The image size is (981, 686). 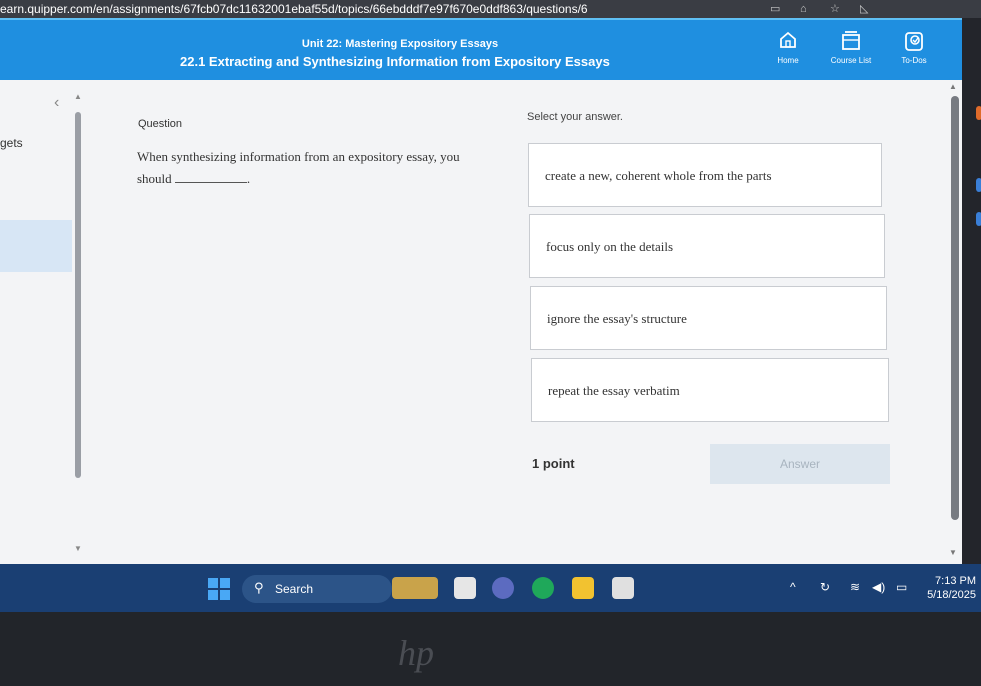 I want to click on nav-todos-label: To-Dos, so click(x=914, y=60).